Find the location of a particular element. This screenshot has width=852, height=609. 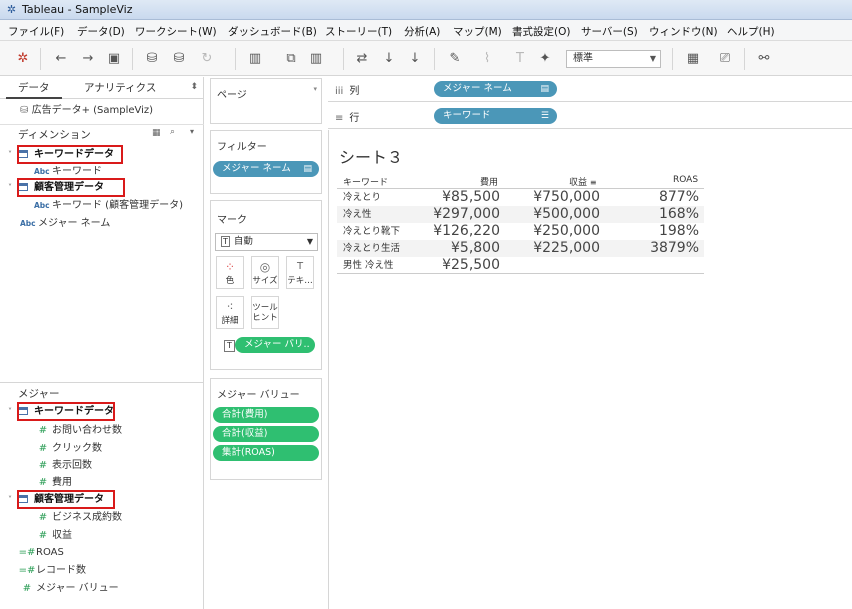

menu-map: マップ(M) is located at coordinates (477, 31).